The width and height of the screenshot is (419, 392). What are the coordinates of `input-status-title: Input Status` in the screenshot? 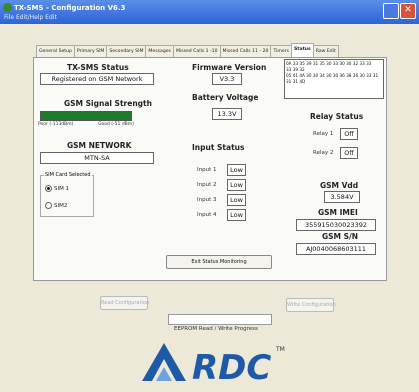 It's located at (218, 147).